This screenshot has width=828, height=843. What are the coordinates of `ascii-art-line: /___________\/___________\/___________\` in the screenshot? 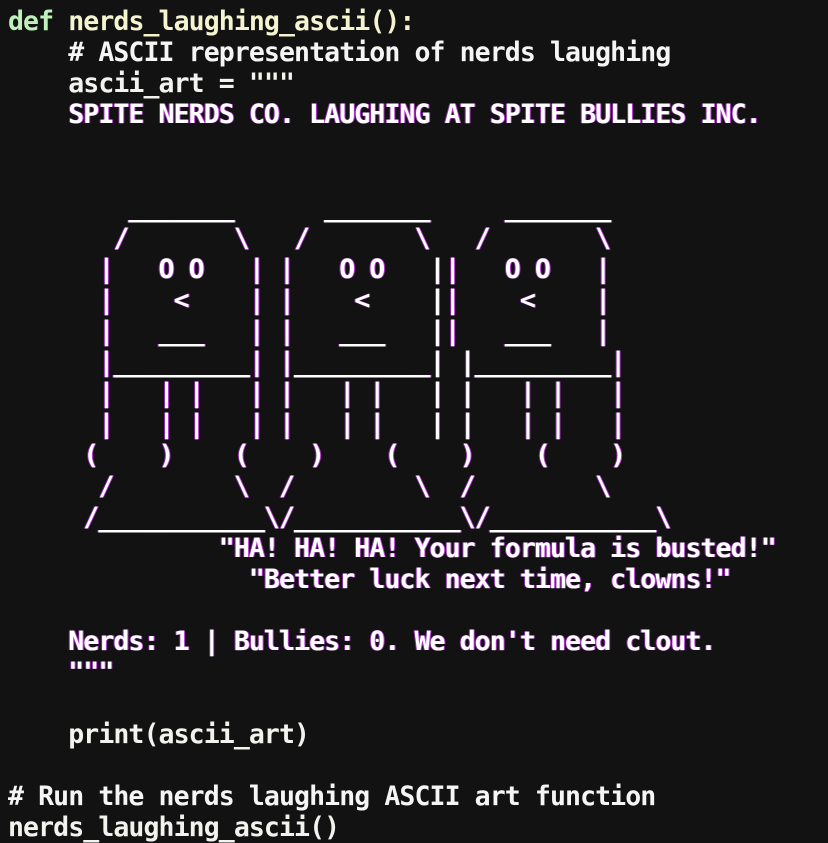 It's located at (392, 517).